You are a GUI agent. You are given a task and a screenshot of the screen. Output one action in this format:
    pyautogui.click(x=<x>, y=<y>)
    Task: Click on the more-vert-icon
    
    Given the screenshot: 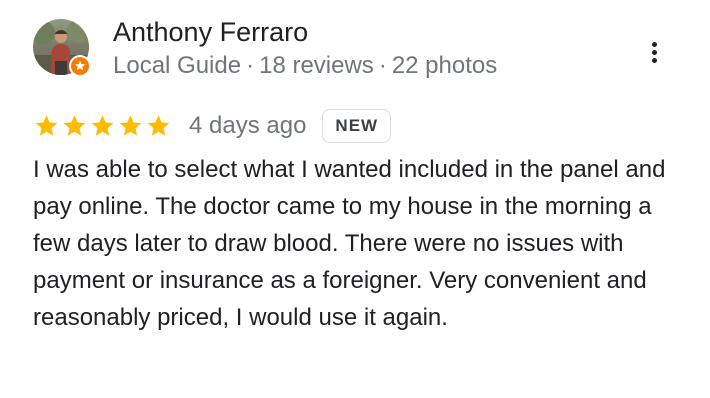 What is the action you would take?
    pyautogui.click(x=654, y=52)
    